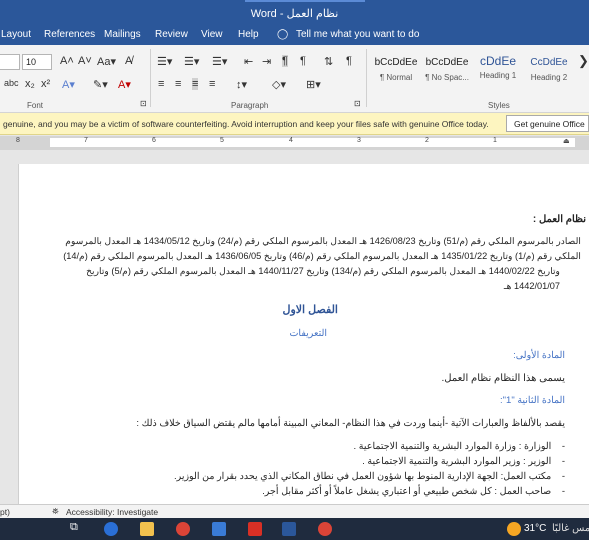 Image resolution: width=589 pixels, height=540 pixels. I want to click on change-case-icon: Aa▾, so click(106, 61).